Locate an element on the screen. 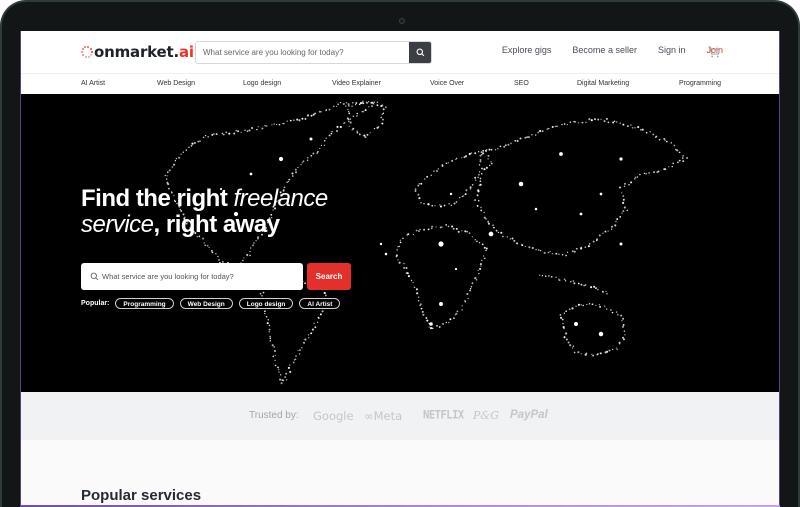 The width and height of the screenshot is (800, 507). category-web-design: Web Design is located at coordinates (176, 83).